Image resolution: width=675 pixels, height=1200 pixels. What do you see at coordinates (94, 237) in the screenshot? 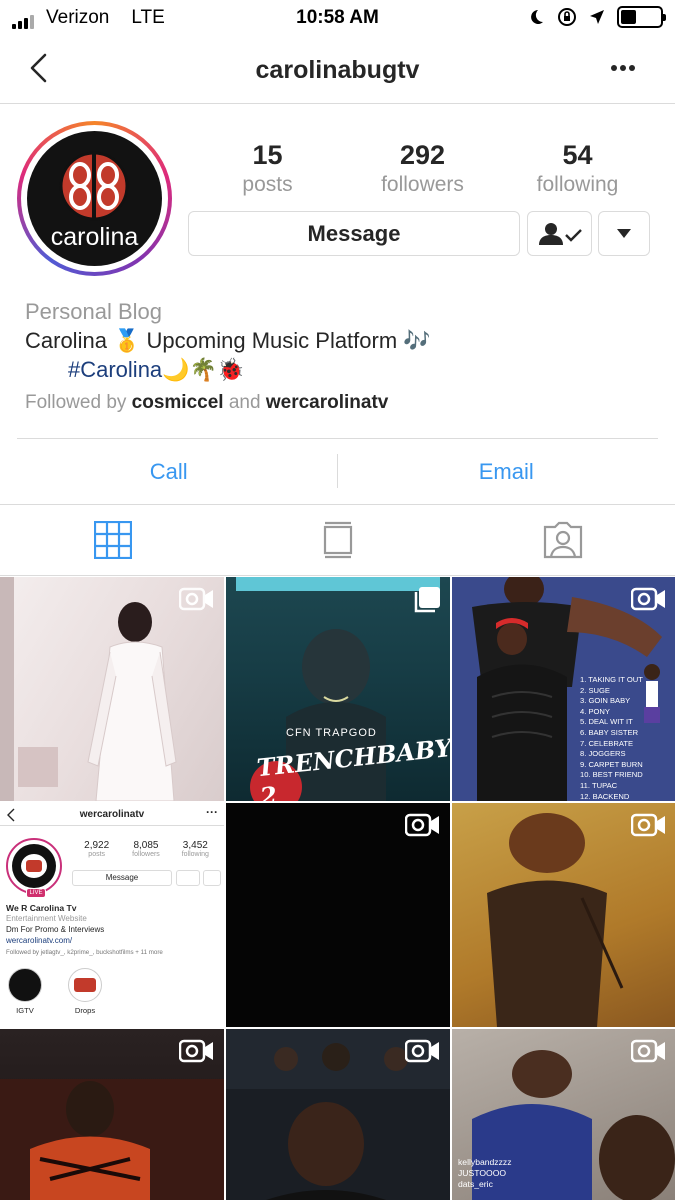
I see `avatar-label: carolina` at bounding box center [94, 237].